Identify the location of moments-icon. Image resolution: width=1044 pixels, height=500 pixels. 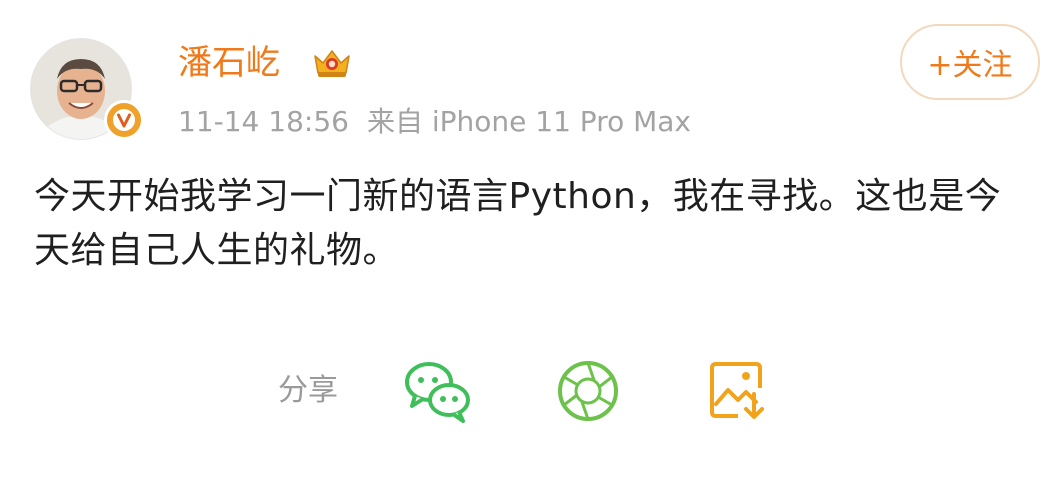
(588, 391).